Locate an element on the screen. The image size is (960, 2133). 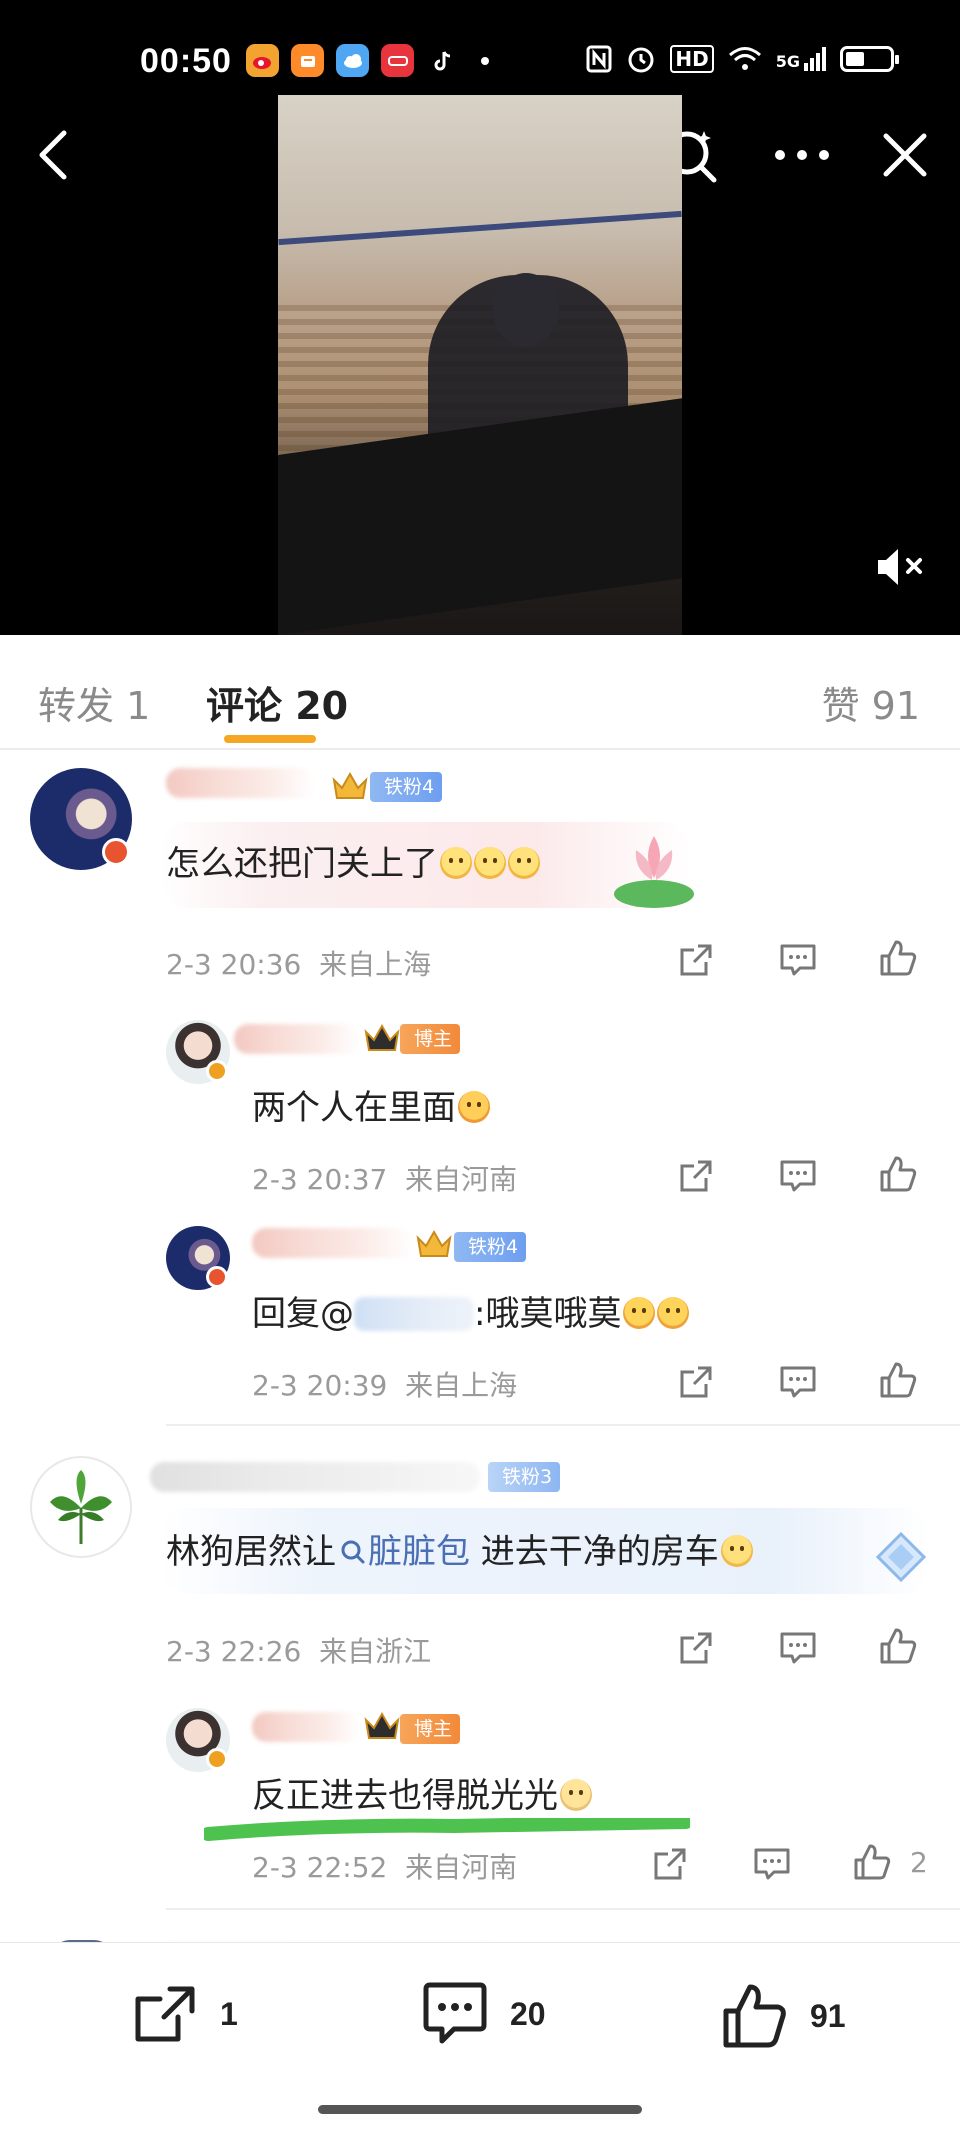
wifi-icon is located at coordinates (744, 58).